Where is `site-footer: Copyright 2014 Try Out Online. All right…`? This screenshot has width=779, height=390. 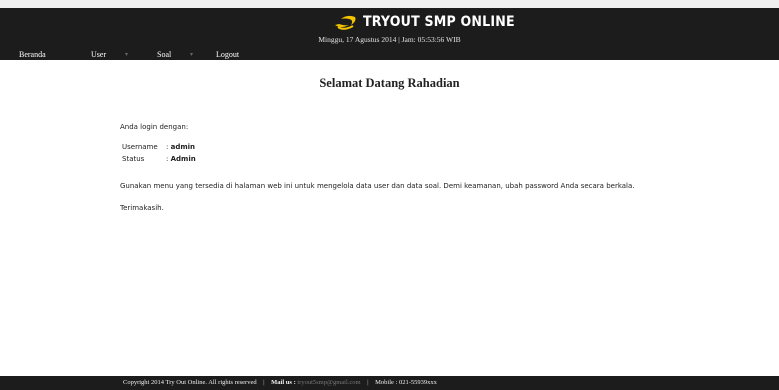 site-footer: Copyright 2014 Try Out Online. All right… is located at coordinates (389, 383).